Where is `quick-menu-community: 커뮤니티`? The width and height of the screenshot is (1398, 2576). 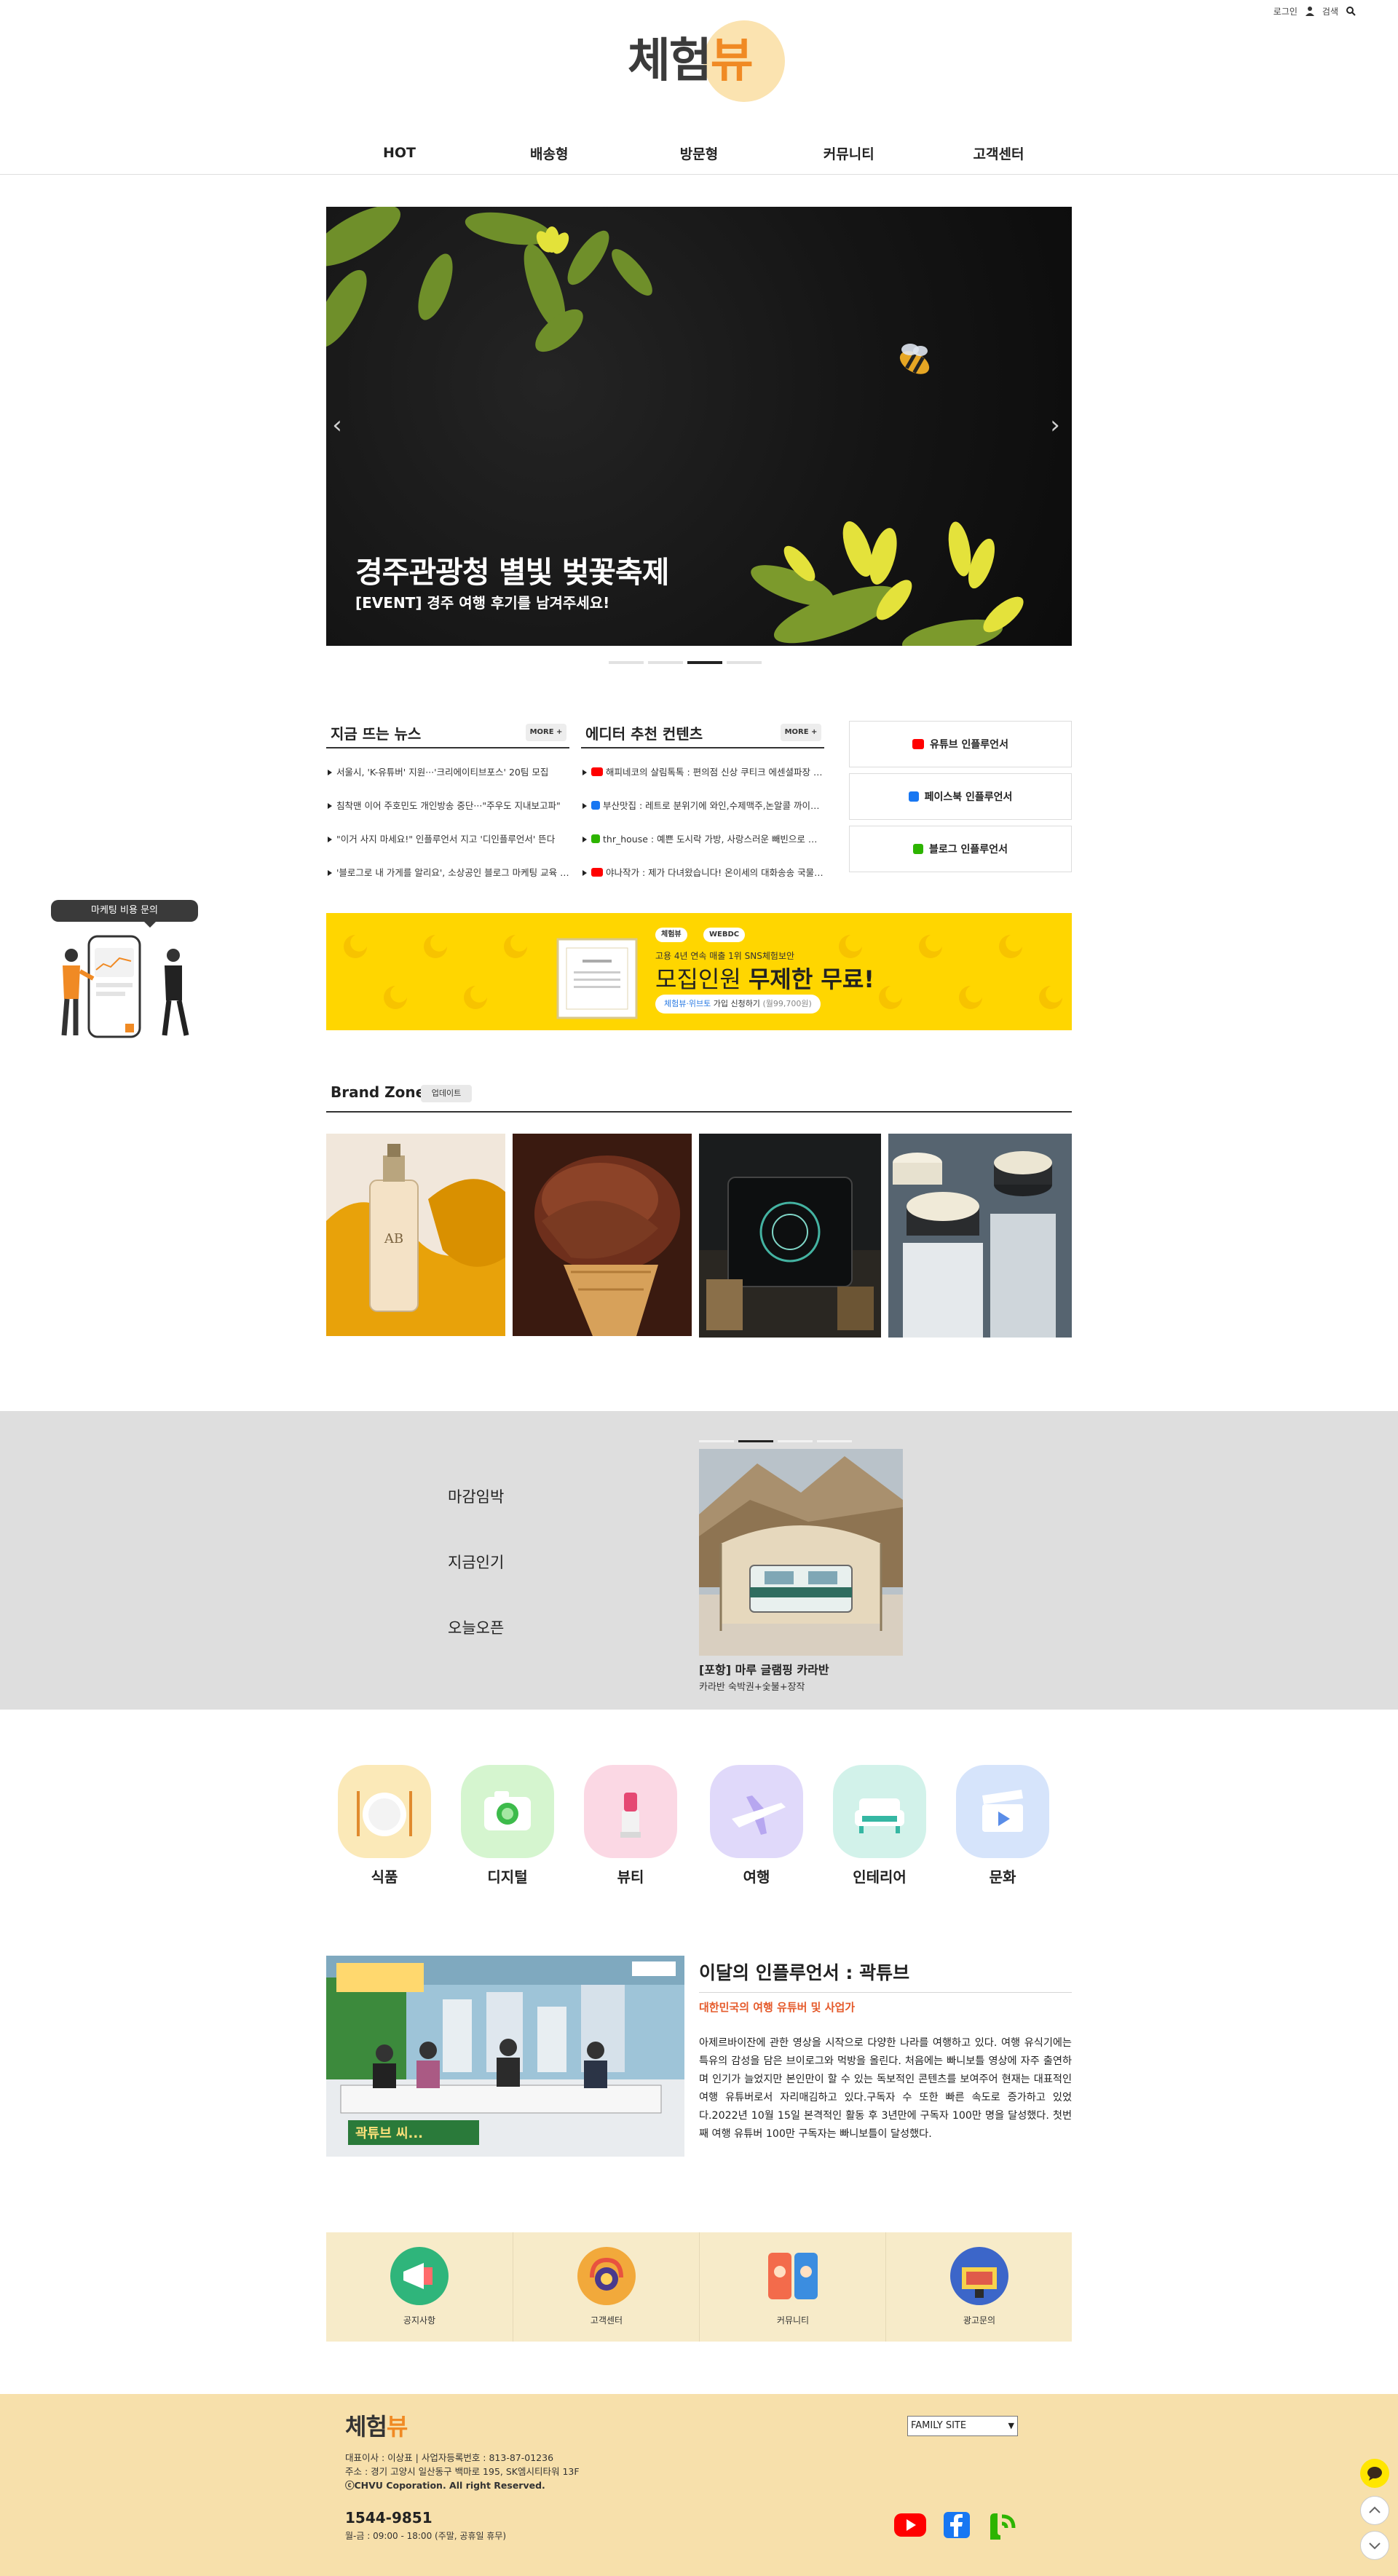 quick-menu-community: 커뮤니티 is located at coordinates (792, 2287).